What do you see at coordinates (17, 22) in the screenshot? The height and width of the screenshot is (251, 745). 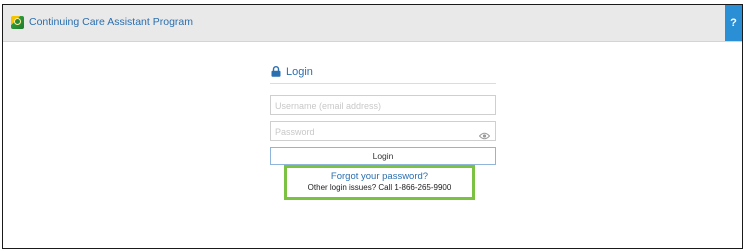 I see `app-logo-icon` at bounding box center [17, 22].